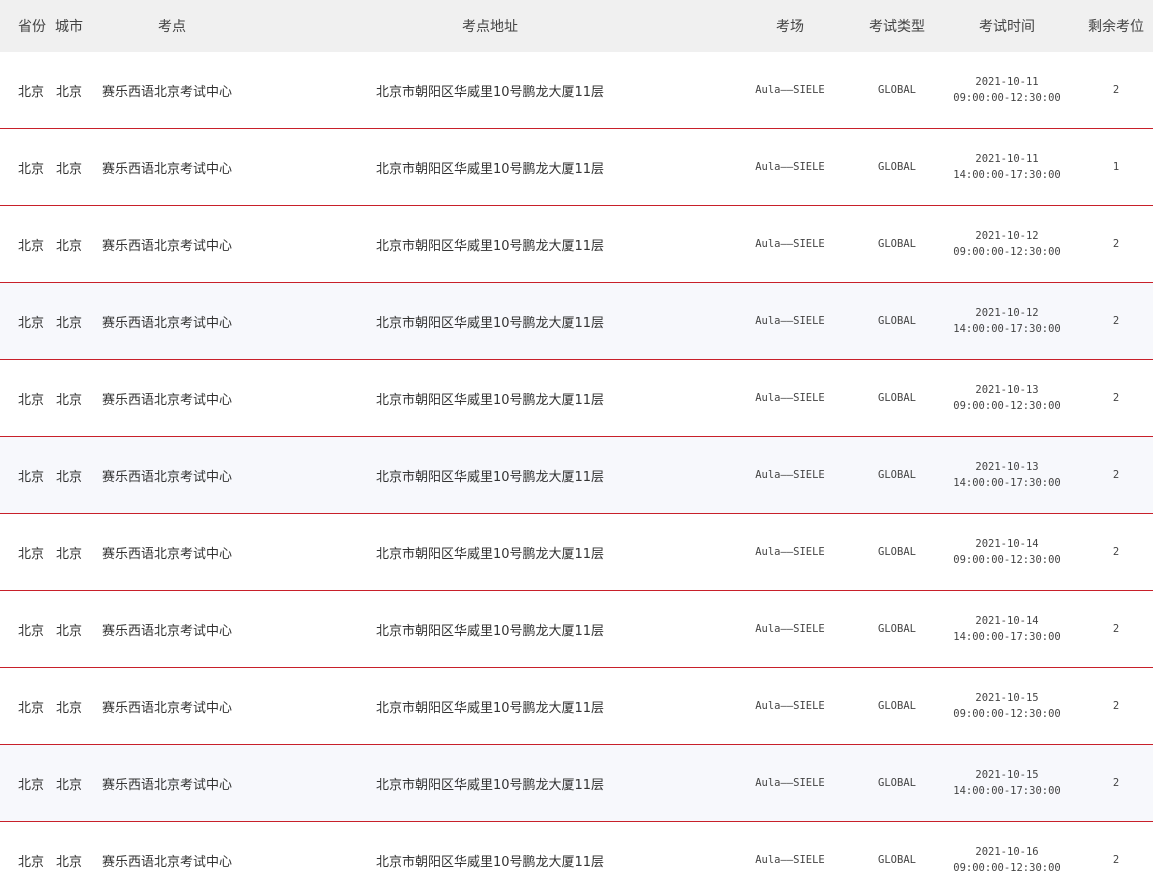  I want to click on header-room: 考场, so click(790, 27).